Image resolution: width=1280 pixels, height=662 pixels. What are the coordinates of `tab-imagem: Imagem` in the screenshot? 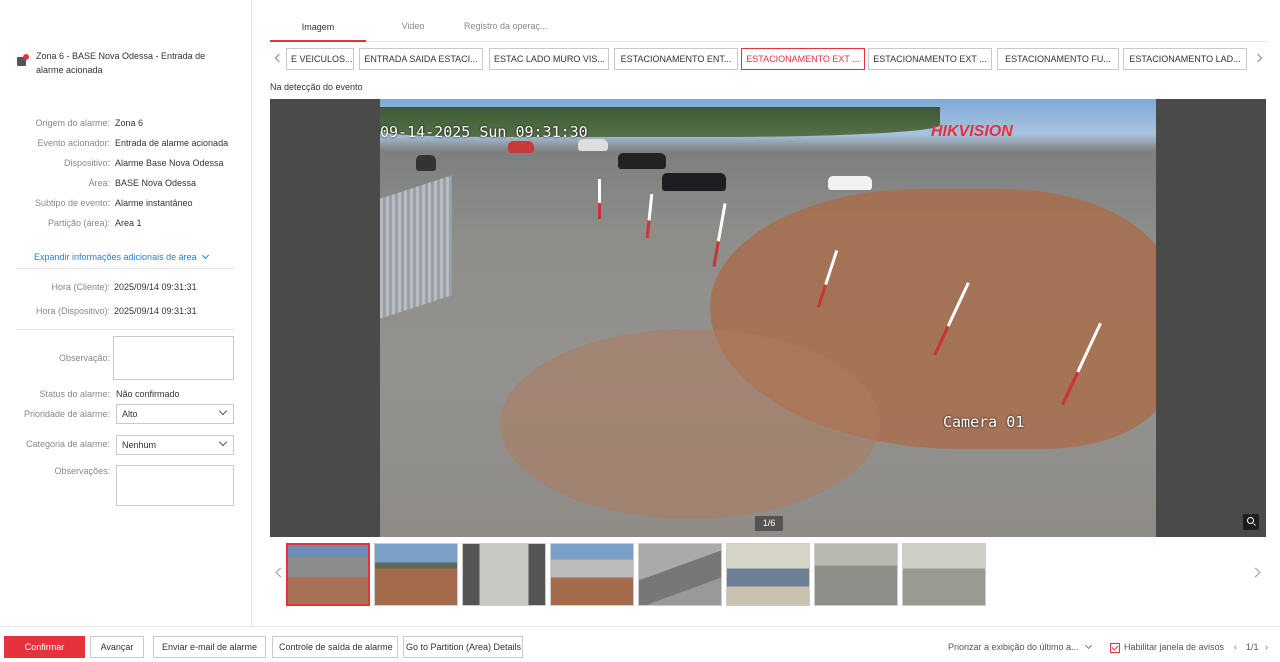 It's located at (318, 32).